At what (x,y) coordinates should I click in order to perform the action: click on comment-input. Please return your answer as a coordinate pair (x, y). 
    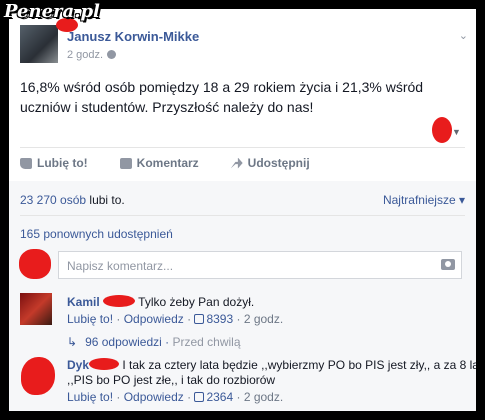
    Looking at the image, I should click on (247, 266).